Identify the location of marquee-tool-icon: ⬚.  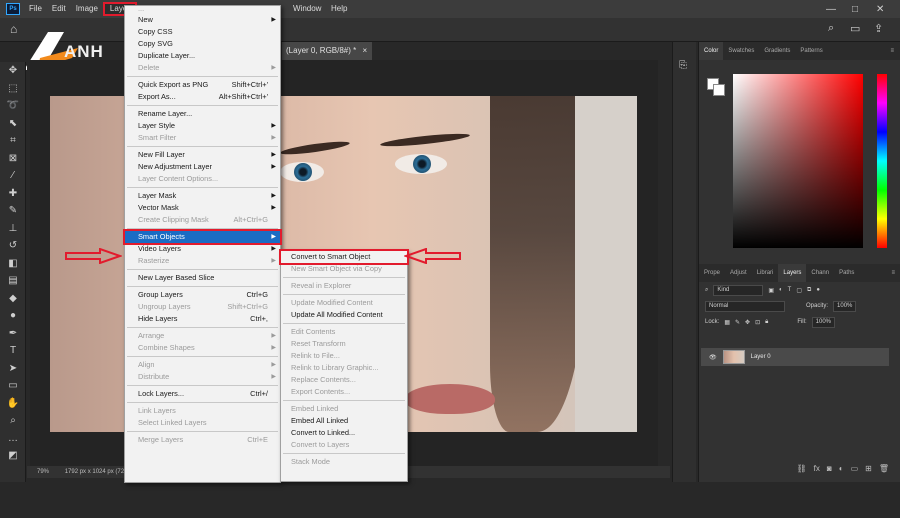
(13, 89).